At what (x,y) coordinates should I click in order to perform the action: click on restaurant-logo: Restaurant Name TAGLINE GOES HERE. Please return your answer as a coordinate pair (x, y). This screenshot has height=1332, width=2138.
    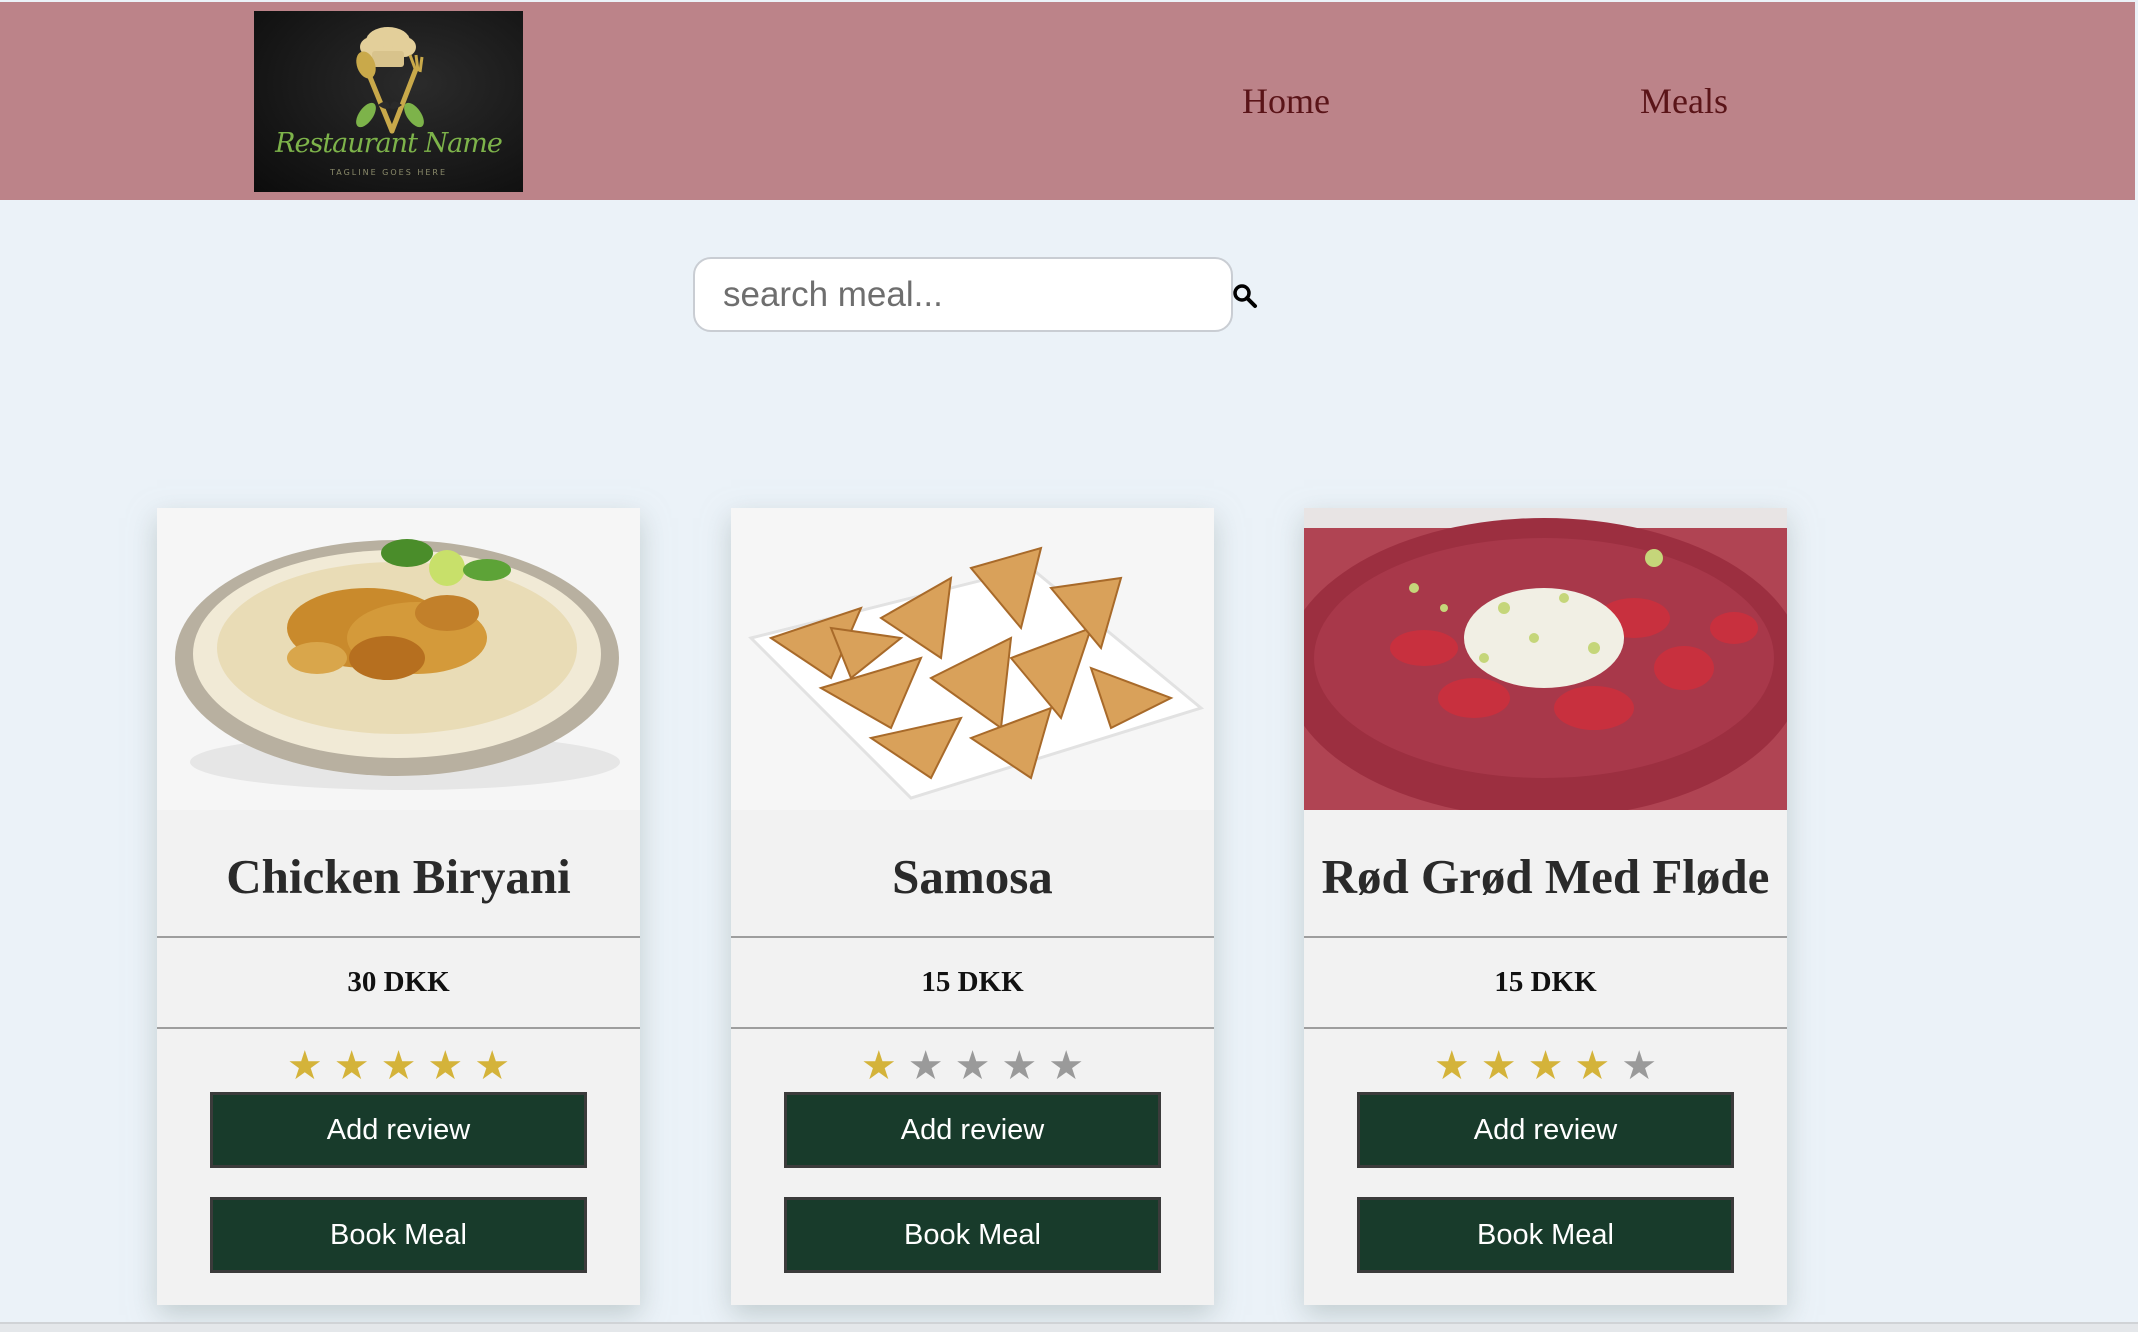
    Looking at the image, I should click on (388, 101).